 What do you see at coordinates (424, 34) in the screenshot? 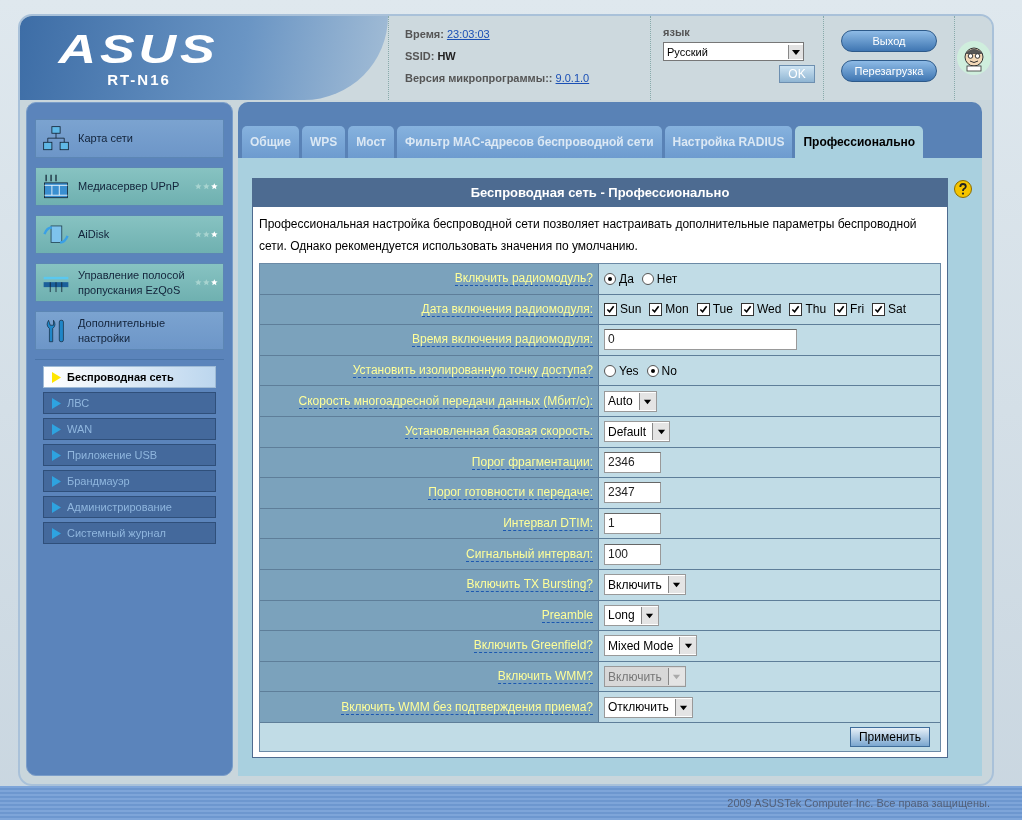
I see `time-label: Время:` at bounding box center [424, 34].